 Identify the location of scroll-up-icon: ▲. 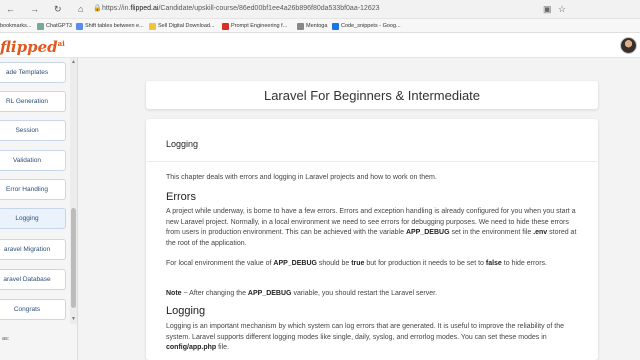
(73, 62).